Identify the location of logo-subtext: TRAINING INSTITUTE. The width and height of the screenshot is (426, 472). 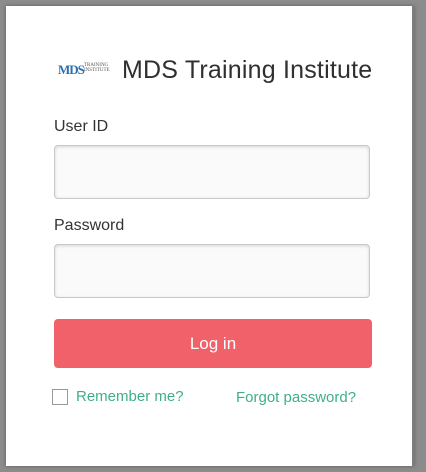
(97, 68).